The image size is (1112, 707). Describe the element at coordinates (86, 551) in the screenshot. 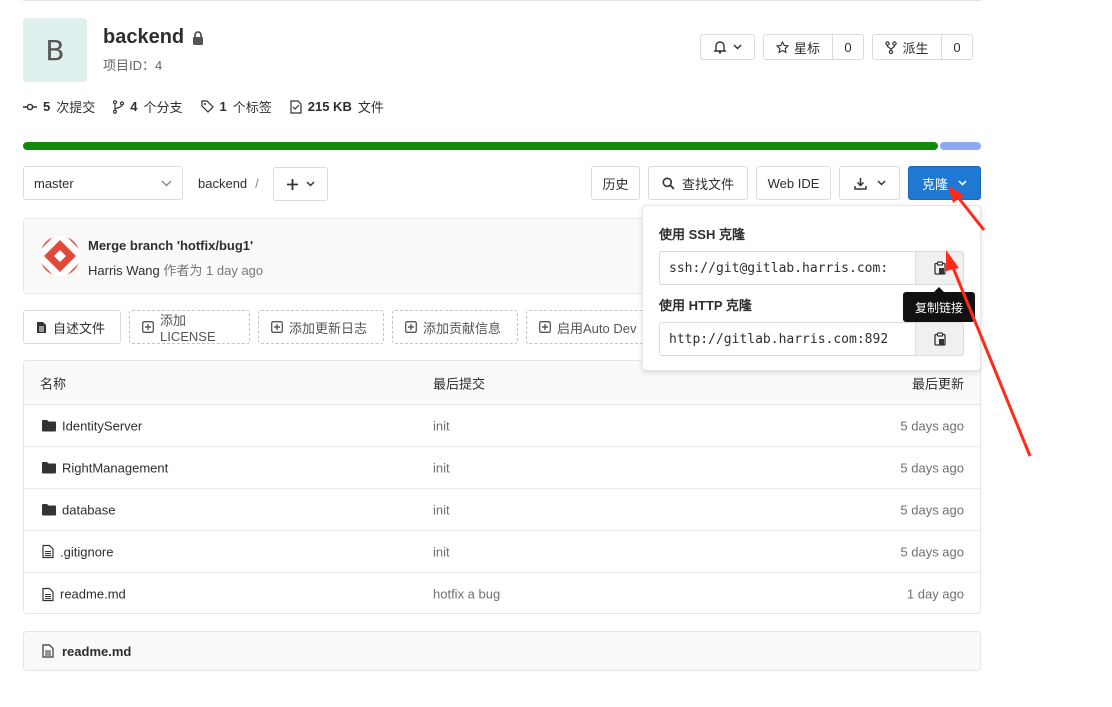

I see `file-name: .gitignore` at that location.